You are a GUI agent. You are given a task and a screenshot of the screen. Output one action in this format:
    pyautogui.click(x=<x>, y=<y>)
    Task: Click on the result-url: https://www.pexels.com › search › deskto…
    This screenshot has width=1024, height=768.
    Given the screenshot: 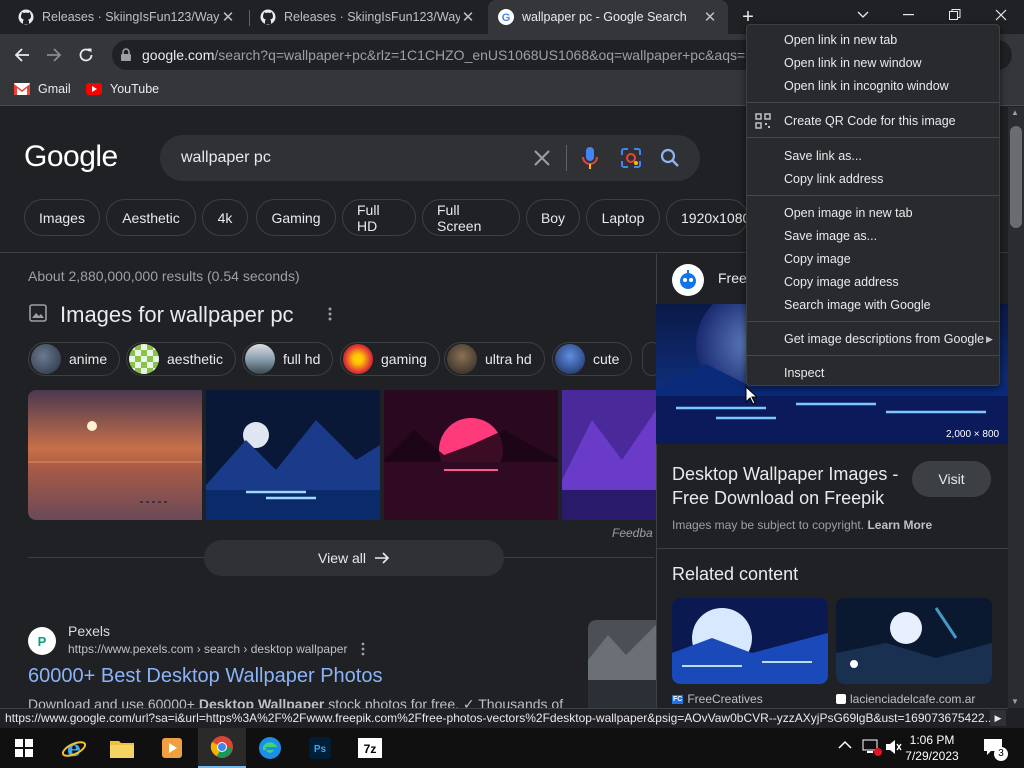 What is the action you would take?
    pyautogui.click(x=207, y=649)
    